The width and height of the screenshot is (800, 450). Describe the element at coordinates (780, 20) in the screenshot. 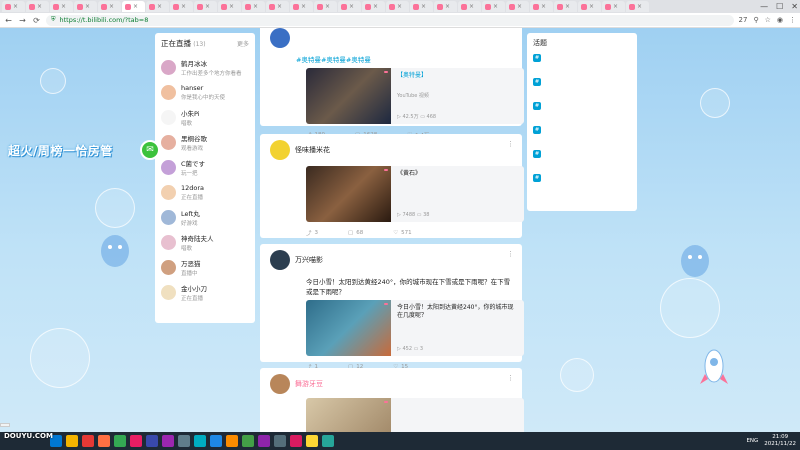

I see `profile-icon: ◉` at that location.